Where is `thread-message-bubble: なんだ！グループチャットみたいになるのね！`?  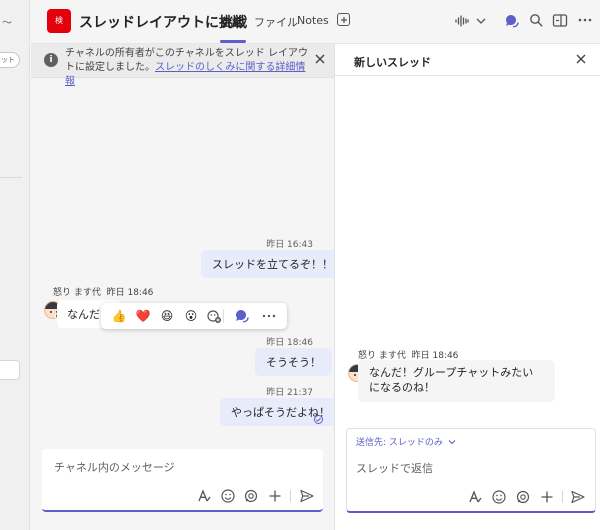 thread-message-bubble: なんだ！グループチャットみたいになるのね！ is located at coordinates (456, 381).